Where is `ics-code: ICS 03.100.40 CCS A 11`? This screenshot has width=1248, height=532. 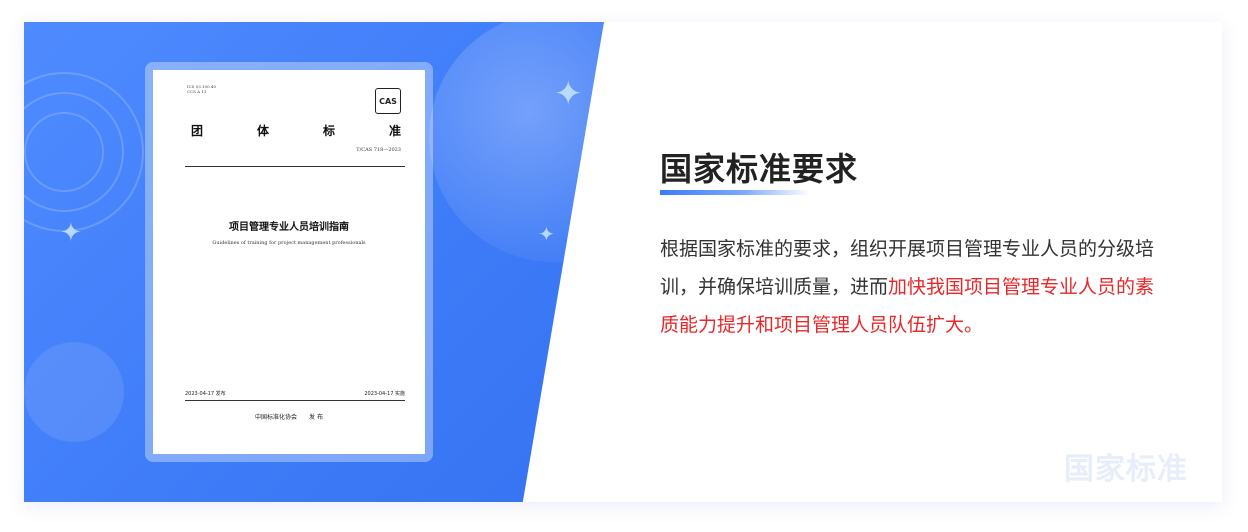
ics-code: ICS 03.100.40 CCS A 11 is located at coordinates (201, 89).